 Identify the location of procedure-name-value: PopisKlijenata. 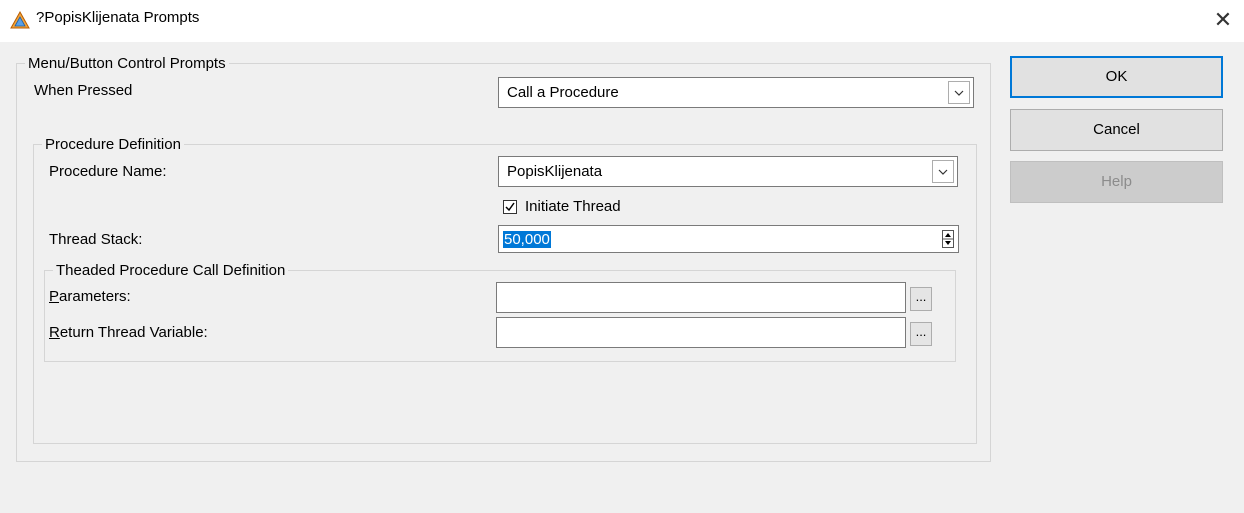
(555, 171).